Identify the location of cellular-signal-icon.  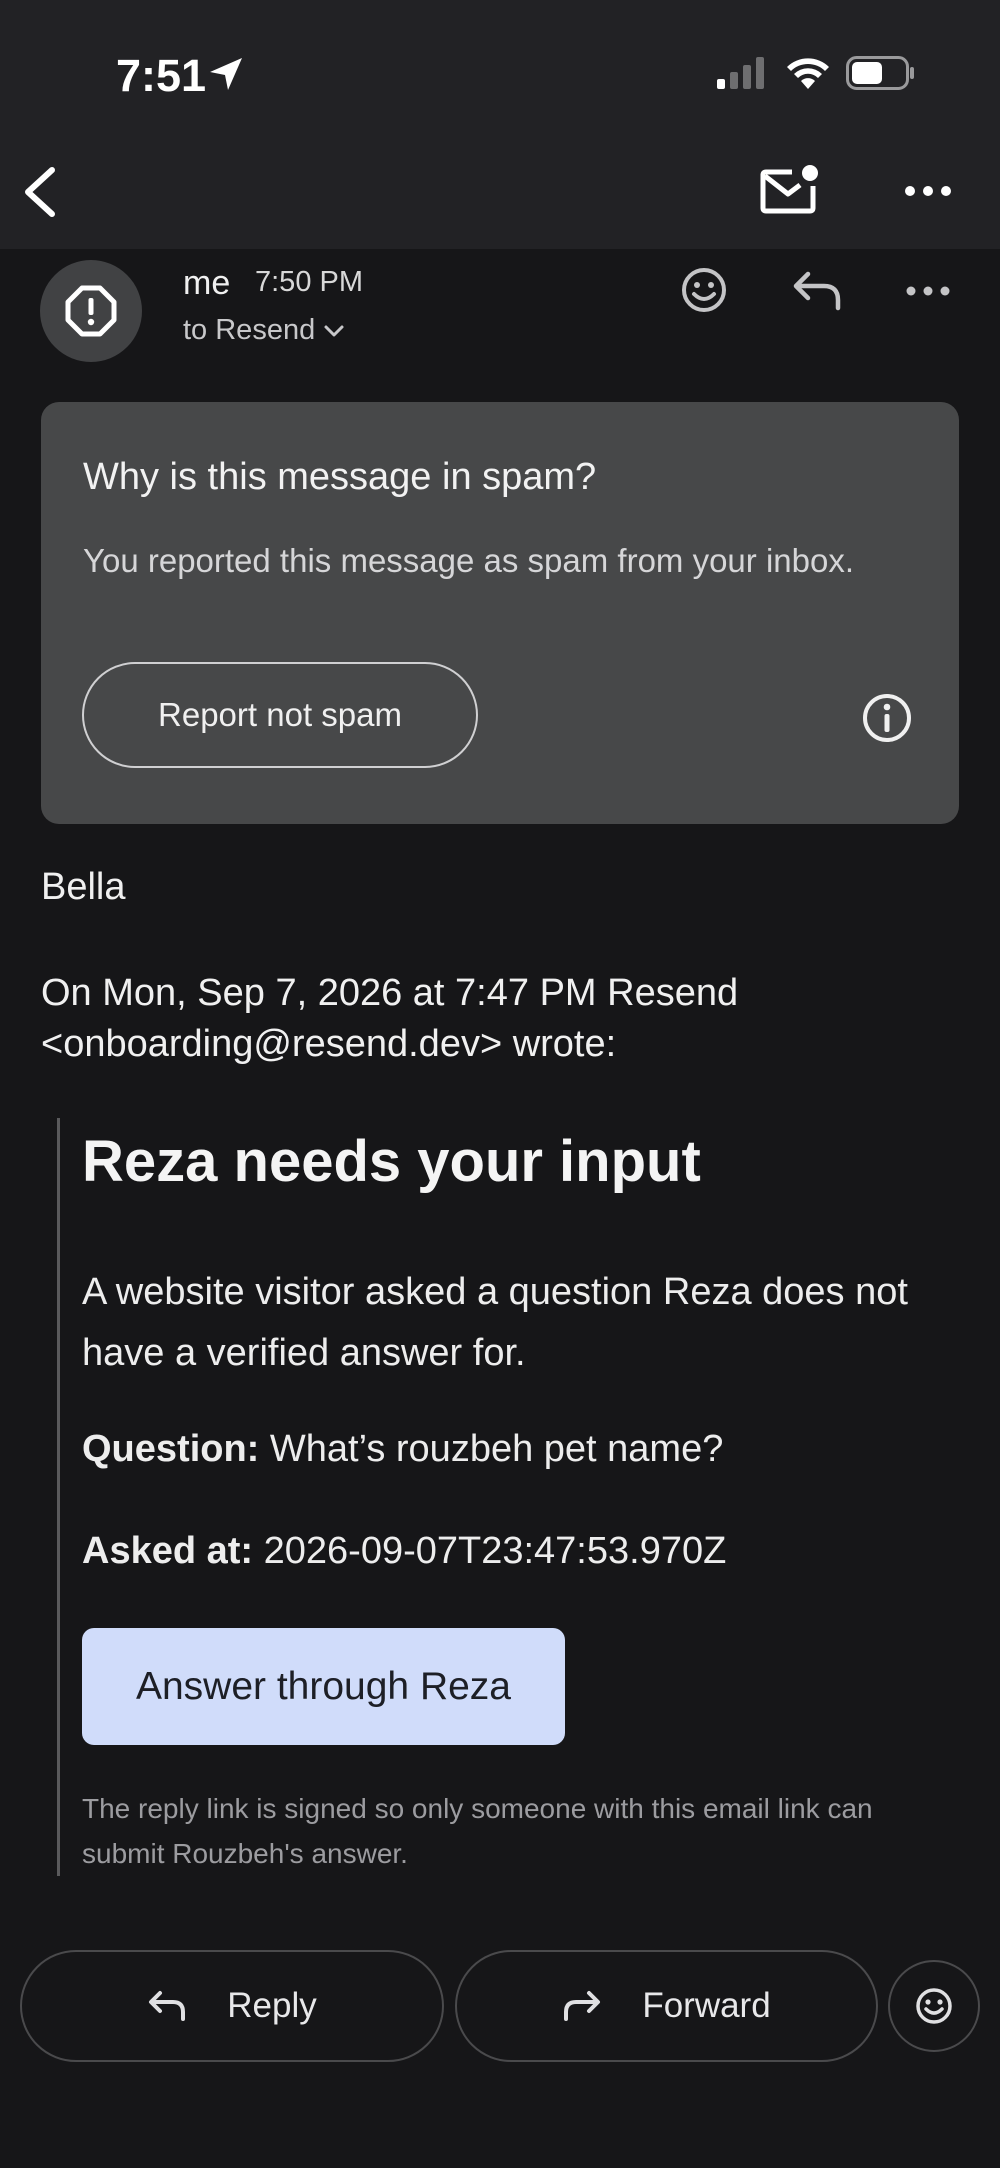
(740, 73).